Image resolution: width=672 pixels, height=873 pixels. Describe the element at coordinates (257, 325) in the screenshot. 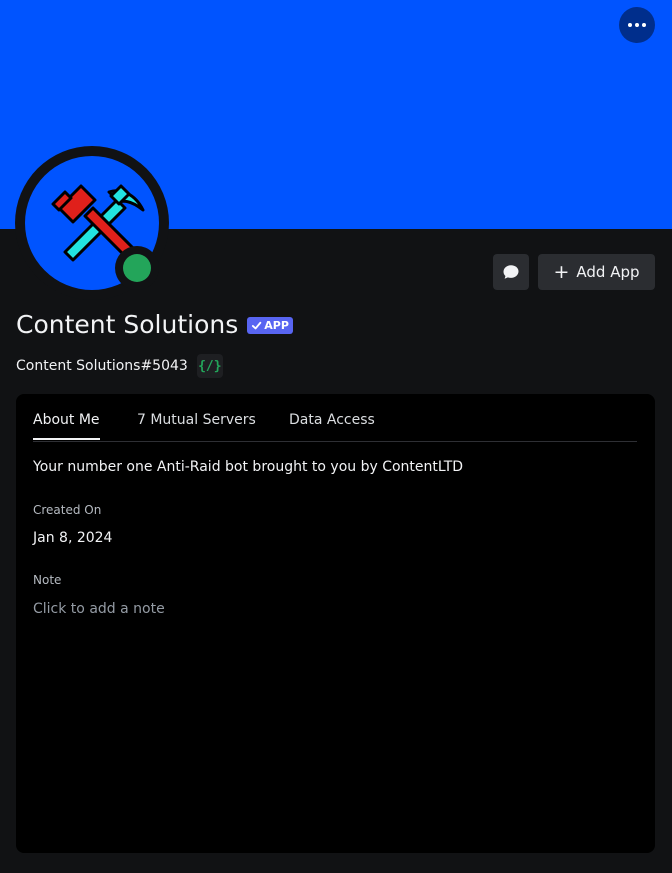

I see `checkmark-icon` at that location.